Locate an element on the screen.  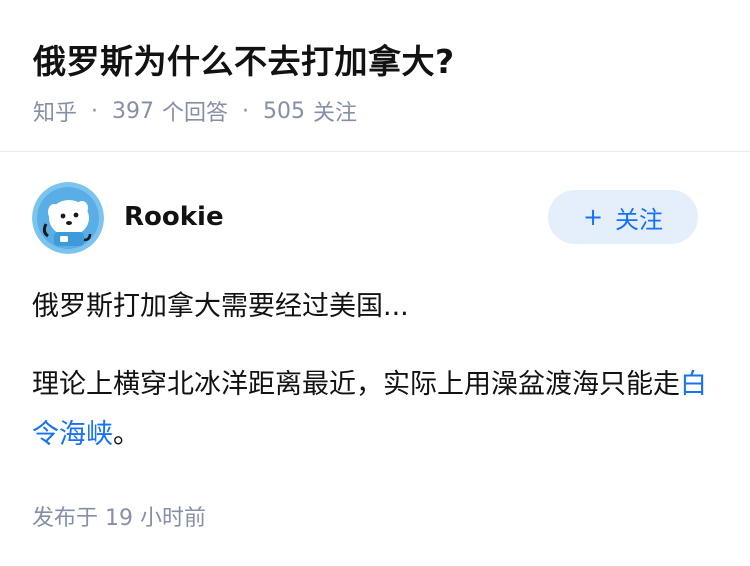
follow-count-label: 关注 is located at coordinates (335, 113).